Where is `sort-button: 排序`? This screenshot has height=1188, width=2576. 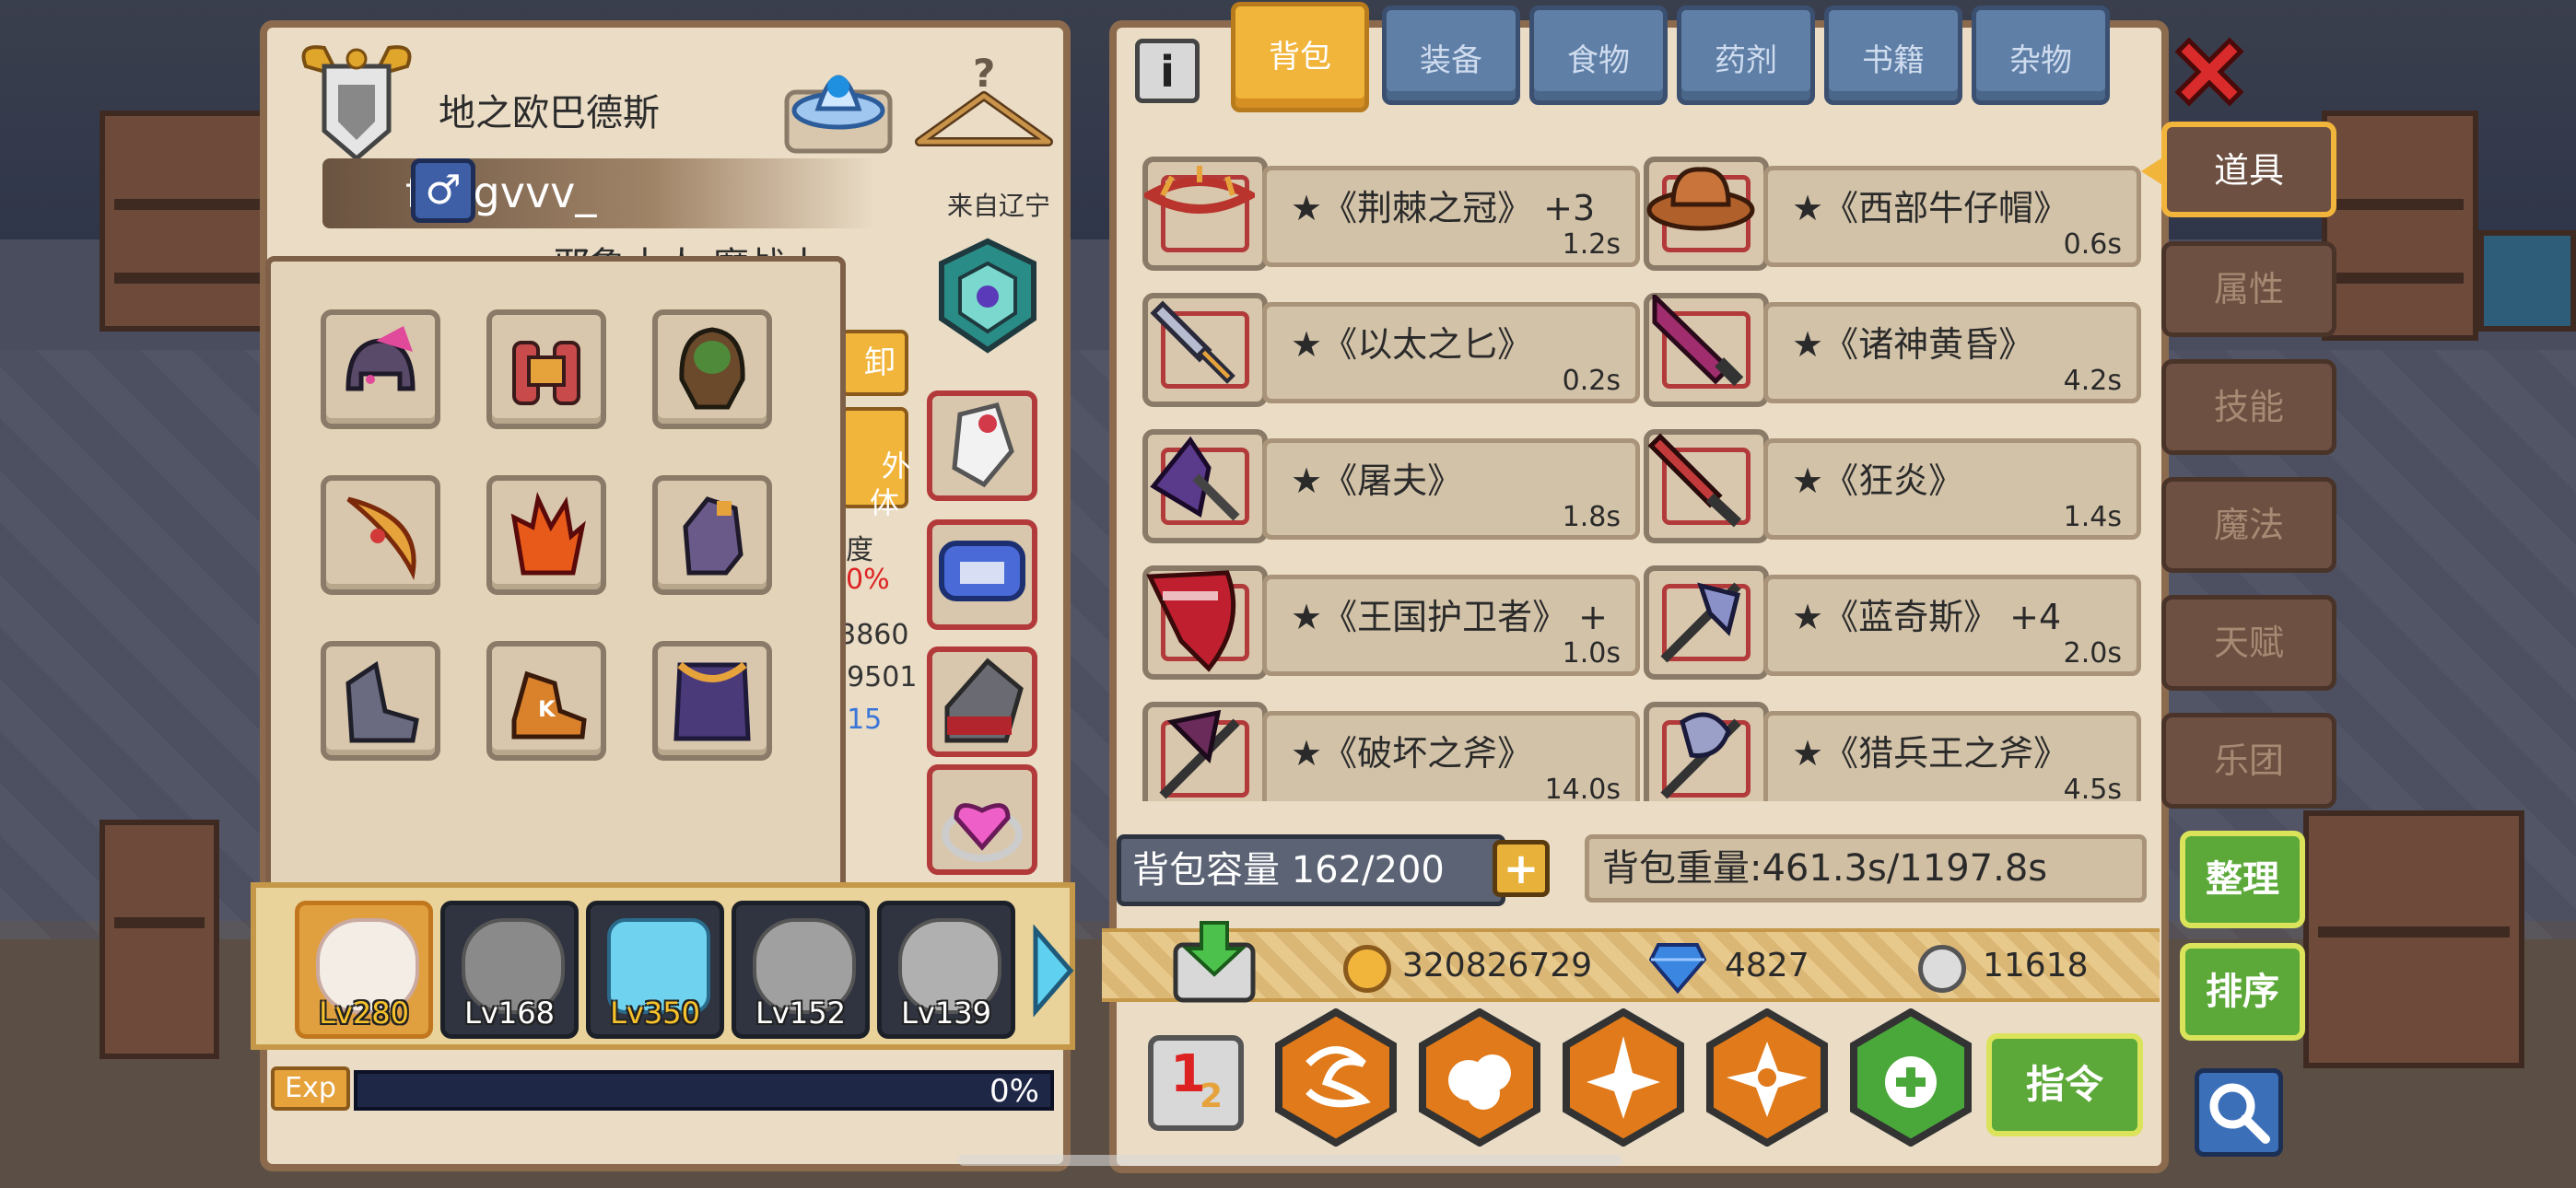 sort-button: 排序 is located at coordinates (2242, 992).